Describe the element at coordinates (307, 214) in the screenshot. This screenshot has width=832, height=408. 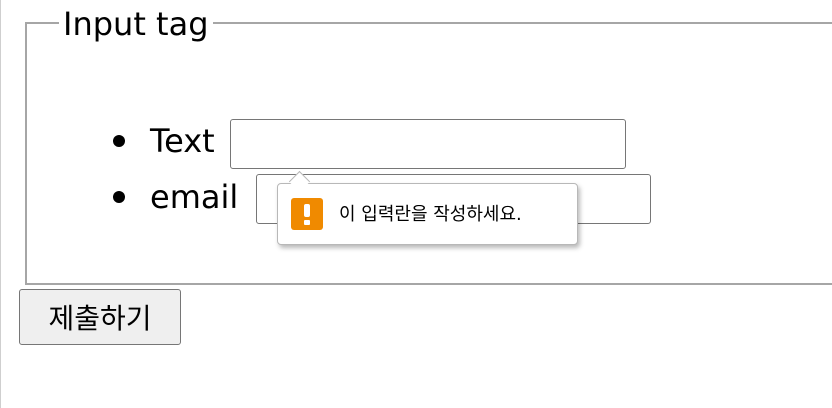
I see `warning-icon` at that location.